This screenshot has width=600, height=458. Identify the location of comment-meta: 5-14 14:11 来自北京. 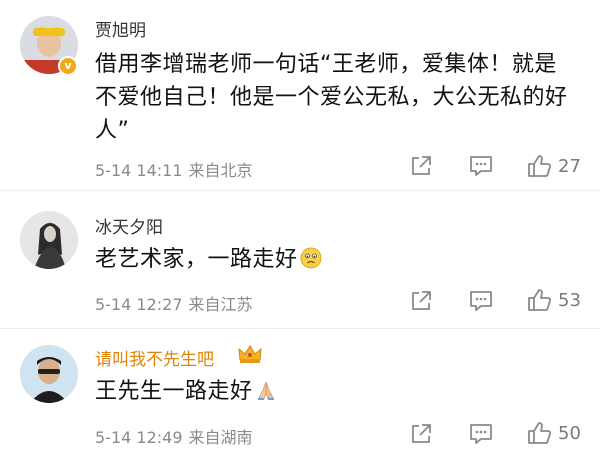
(174, 169).